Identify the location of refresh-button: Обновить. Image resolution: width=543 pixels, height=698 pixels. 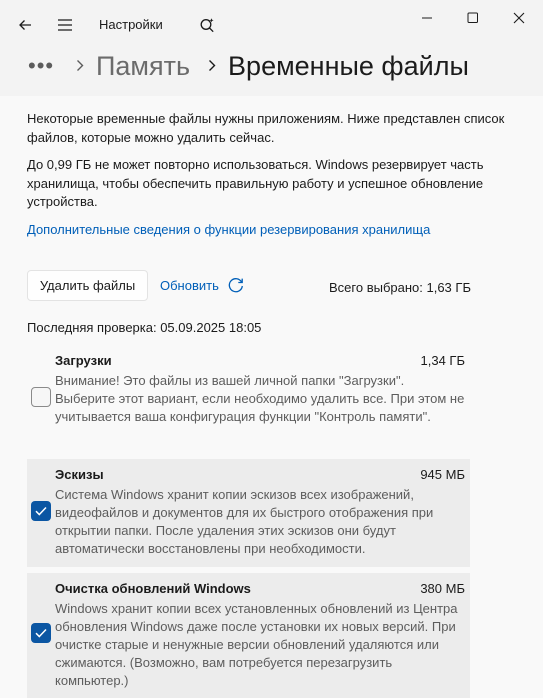
(202, 285).